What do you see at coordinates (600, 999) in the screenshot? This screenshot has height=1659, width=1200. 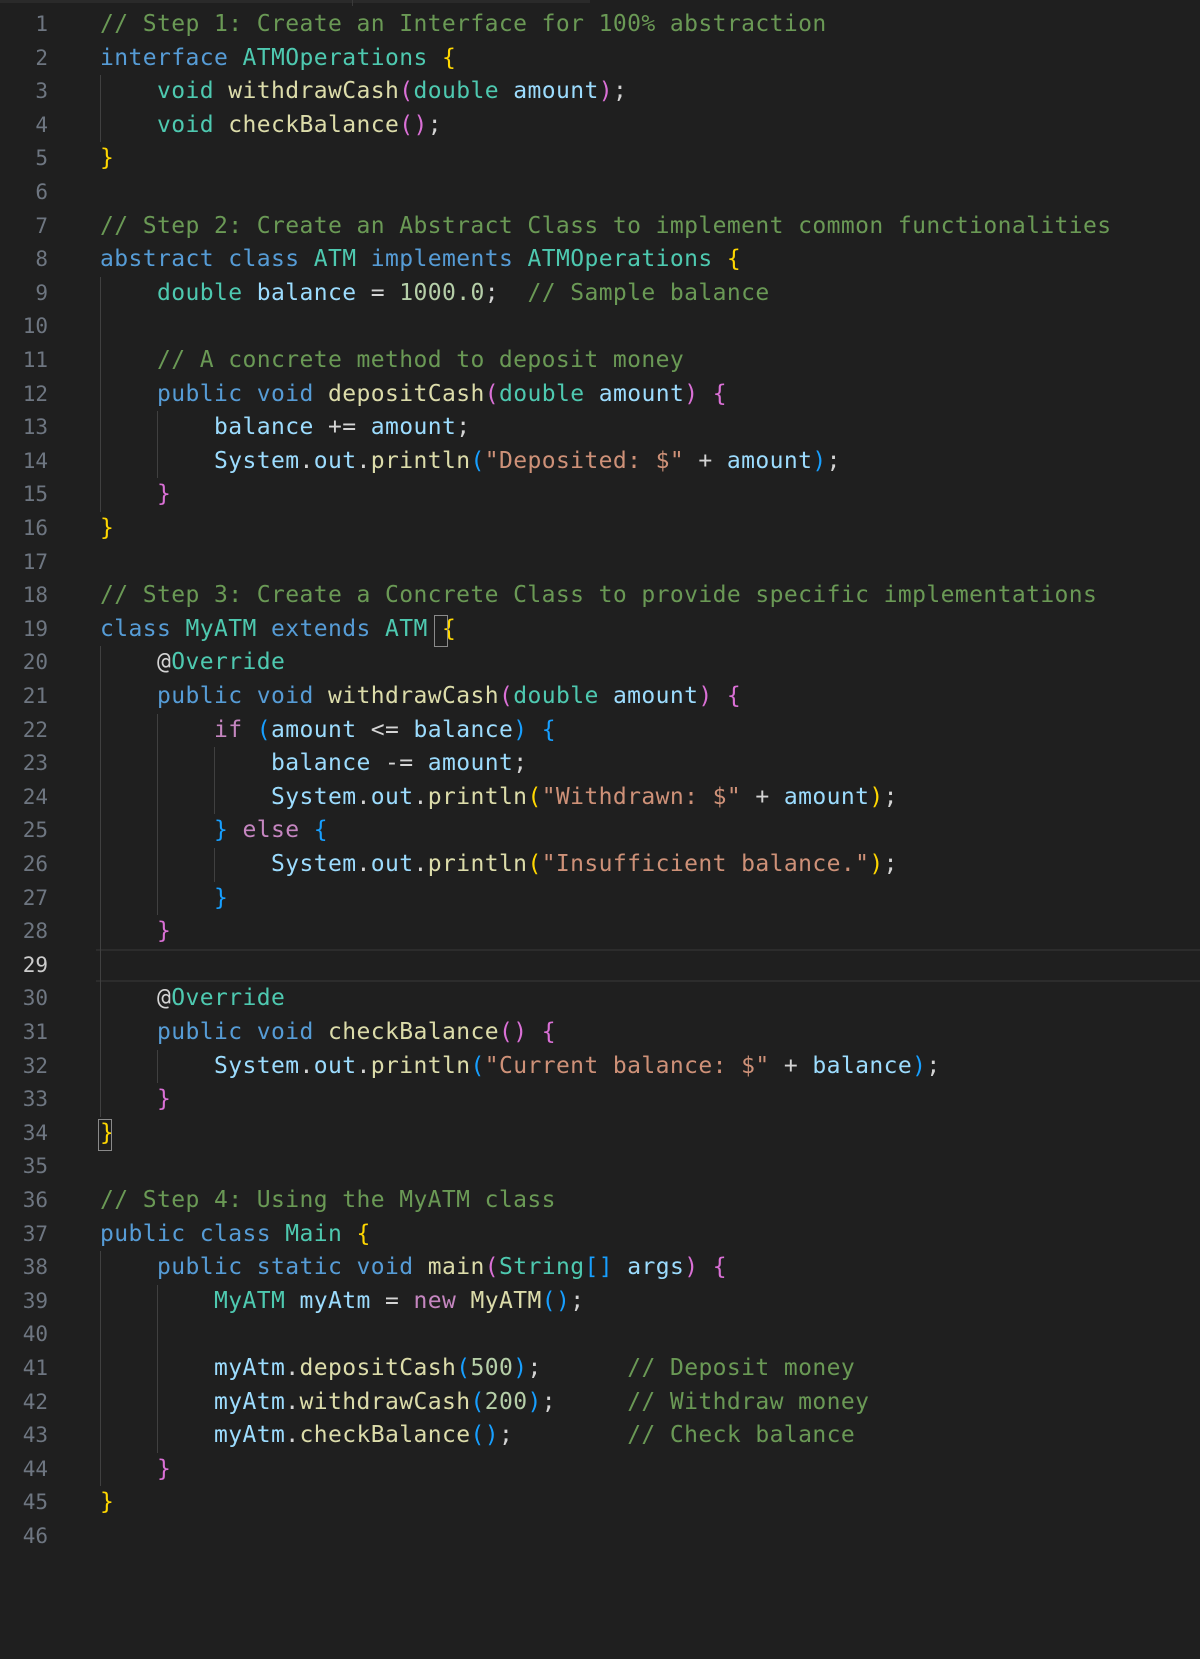 I see `code-line: 30 @Override` at bounding box center [600, 999].